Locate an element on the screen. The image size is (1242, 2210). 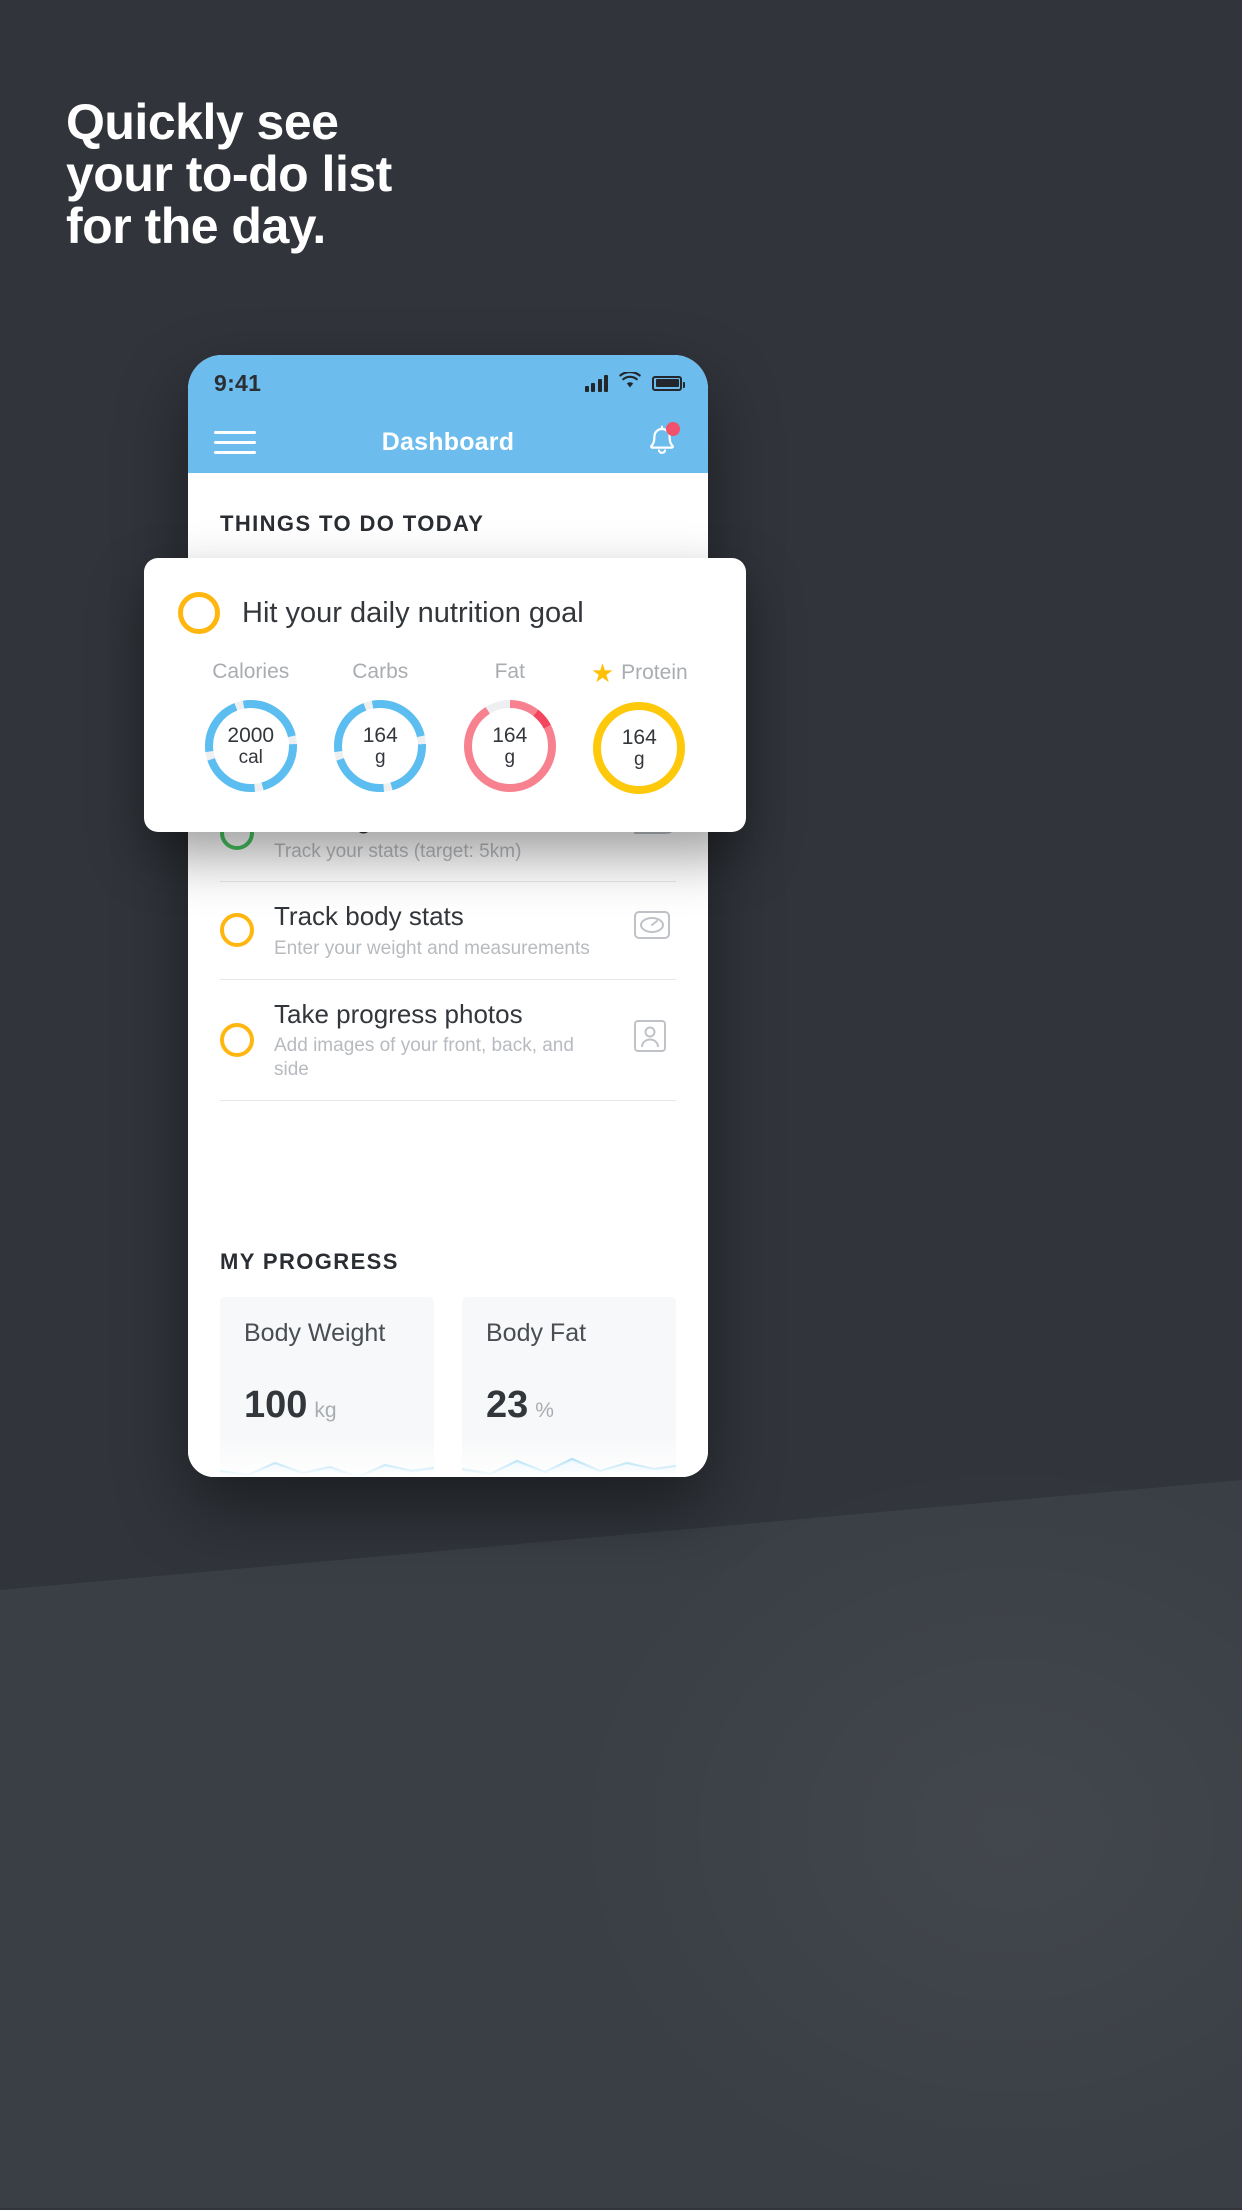
progress-card-value-group: 23% is located at coordinates (520, 1405).